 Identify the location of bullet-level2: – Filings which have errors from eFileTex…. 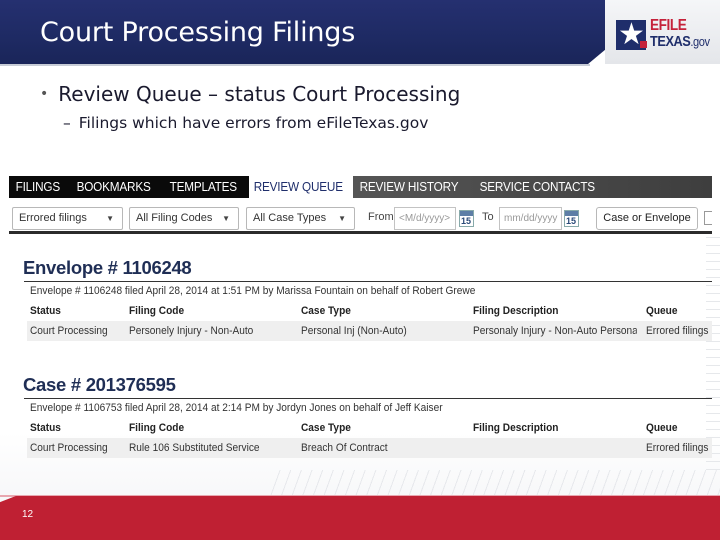
(245, 123).